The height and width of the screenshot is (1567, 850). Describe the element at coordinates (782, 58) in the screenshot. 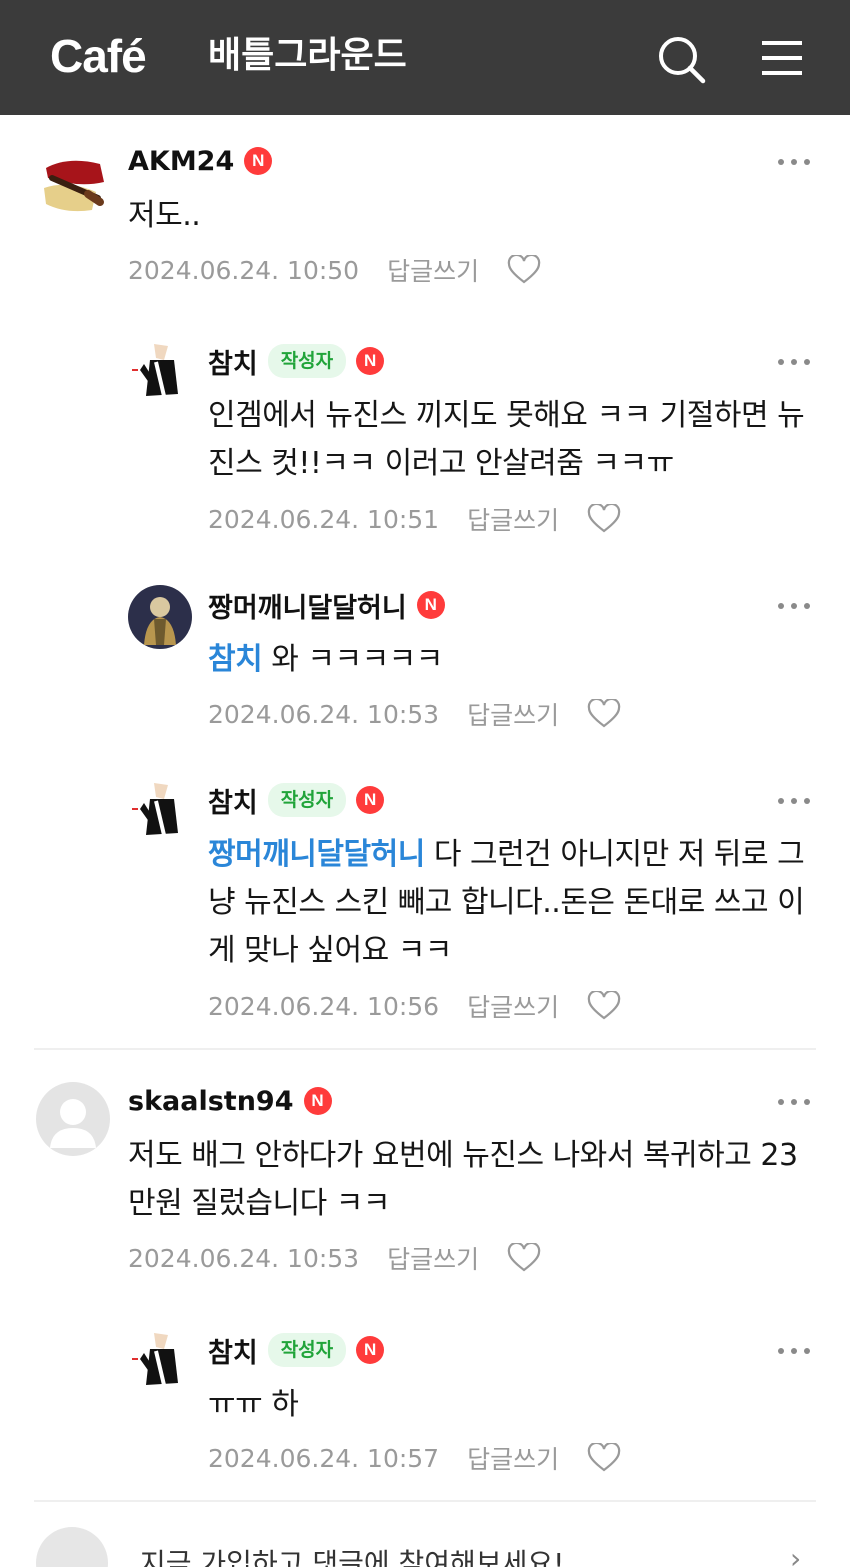

I see `hamburger-menu-icon` at that location.